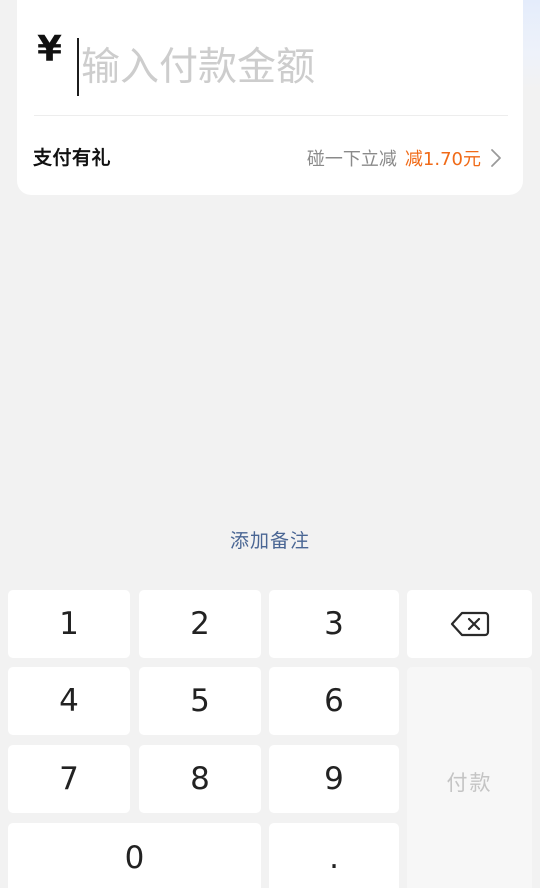  Describe the element at coordinates (469, 777) in the screenshot. I see `pay-button: 付款` at that location.